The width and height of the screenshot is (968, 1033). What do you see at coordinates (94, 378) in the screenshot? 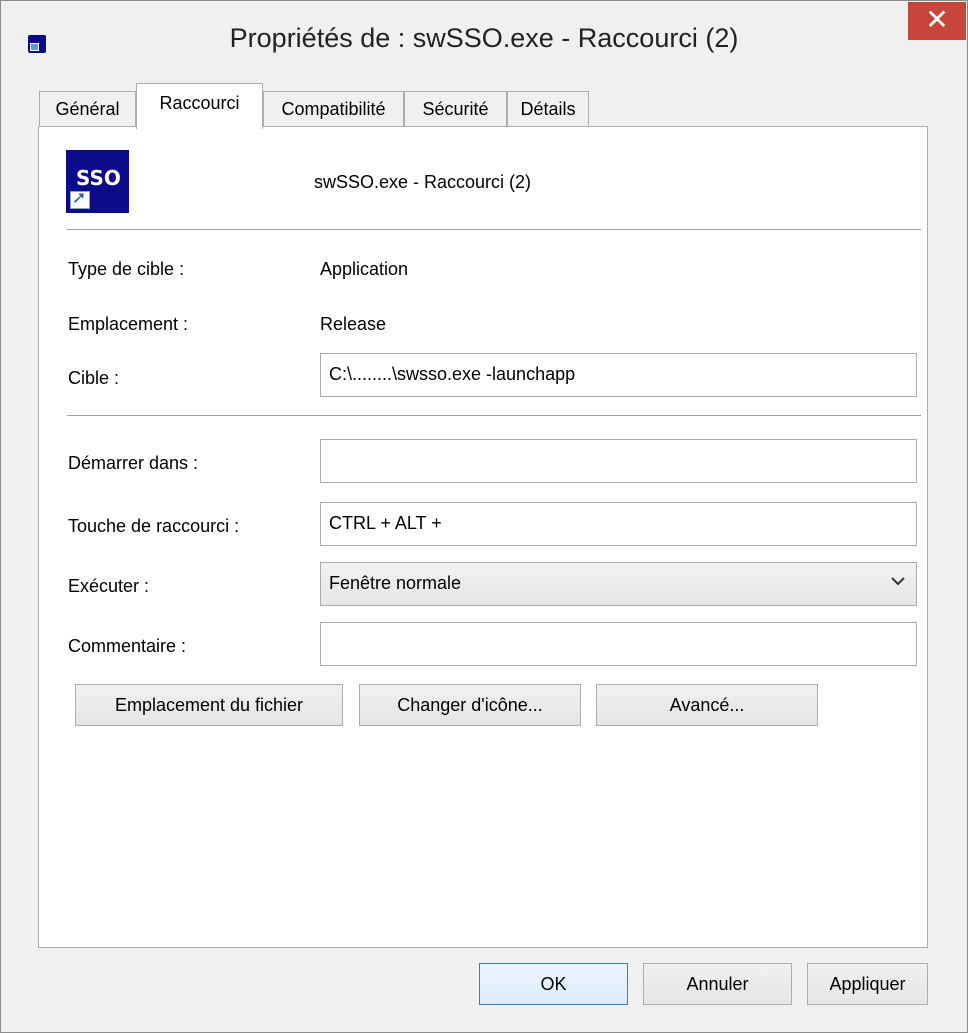
I see `target-label: Cible :` at bounding box center [94, 378].